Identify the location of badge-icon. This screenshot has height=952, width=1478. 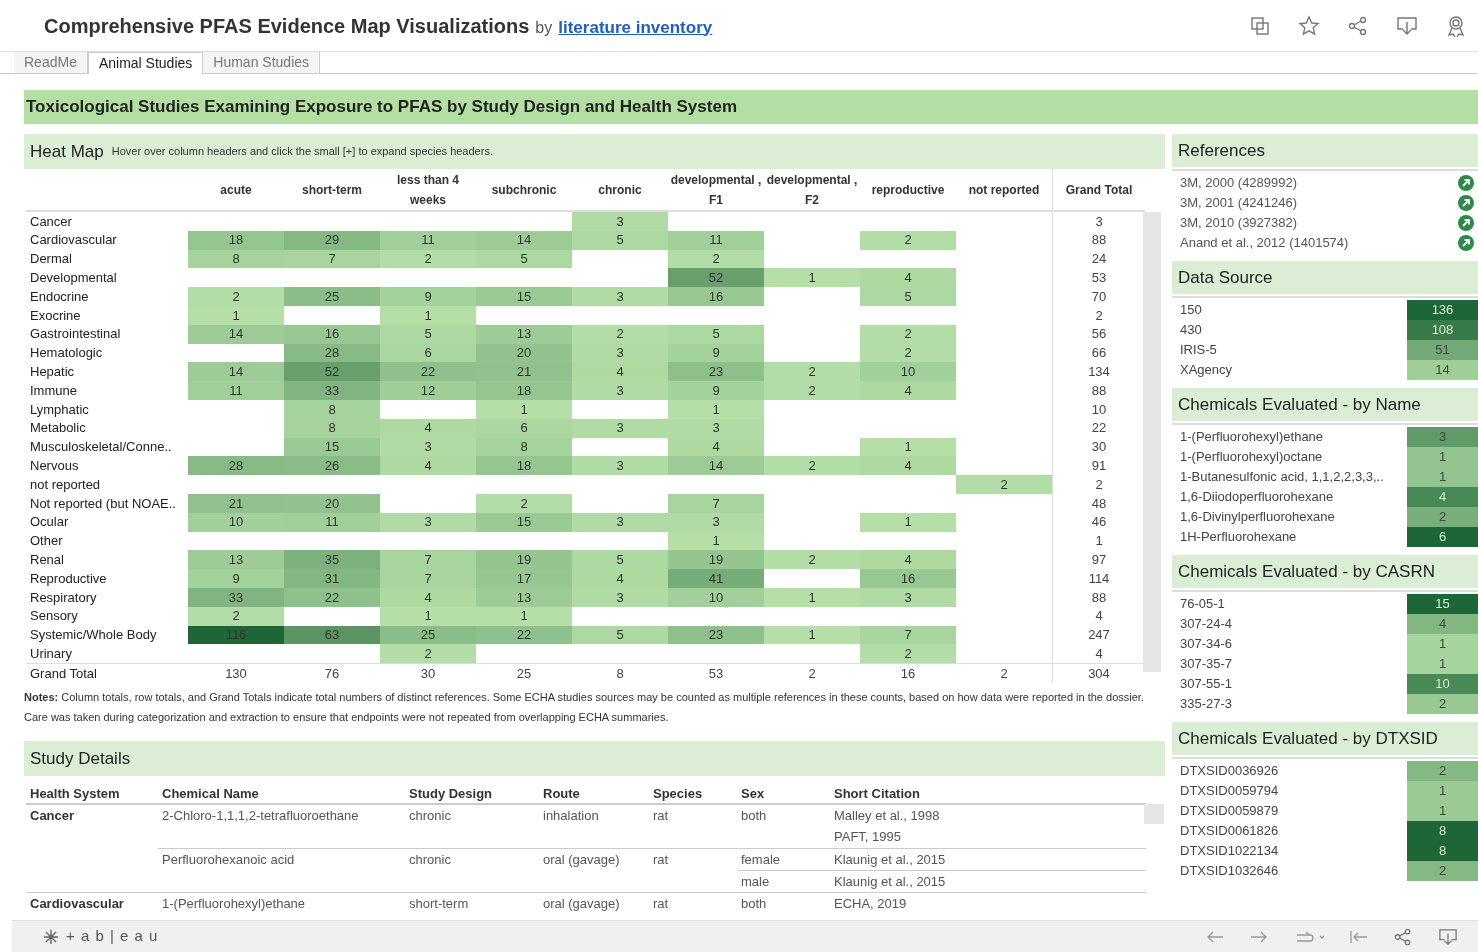
(1456, 25).